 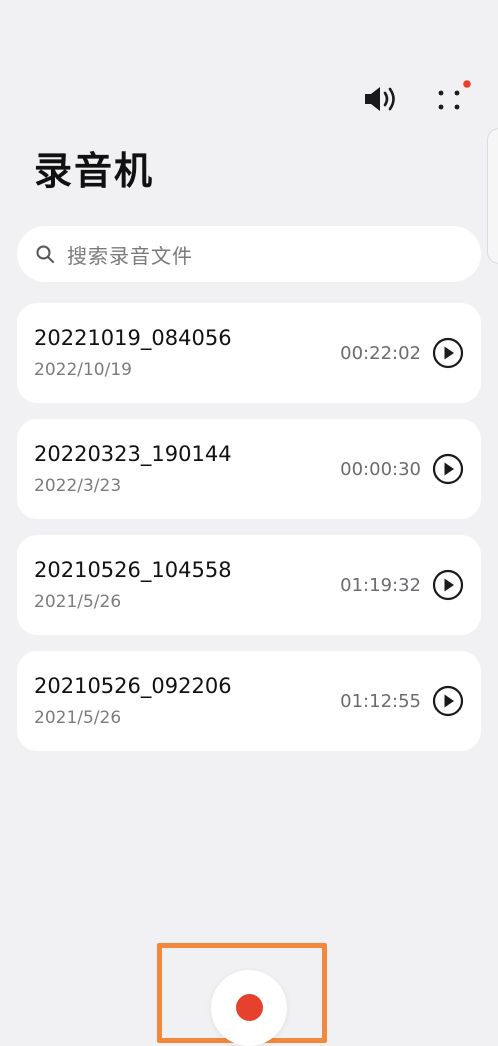 What do you see at coordinates (492, 196) in the screenshot?
I see `side-drawer-handle` at bounding box center [492, 196].